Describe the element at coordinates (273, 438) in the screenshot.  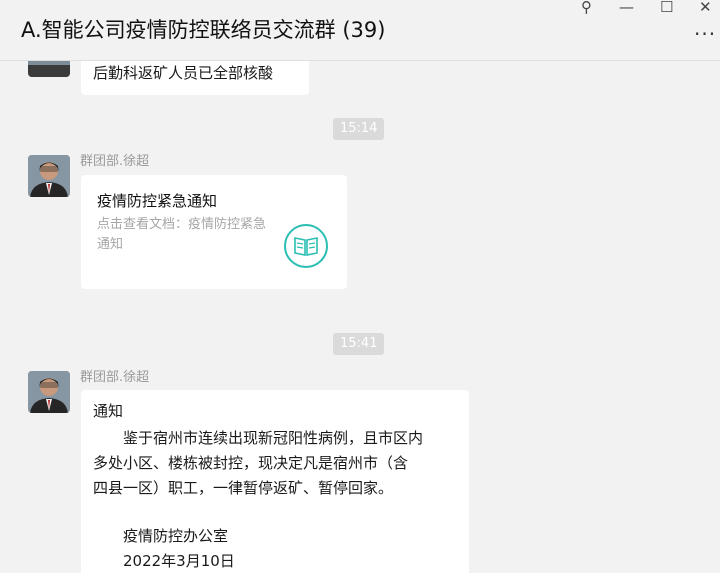
I see `notice-body-line: 鉴于宿州市连续出现新冠阳性病例，且市区内` at that location.